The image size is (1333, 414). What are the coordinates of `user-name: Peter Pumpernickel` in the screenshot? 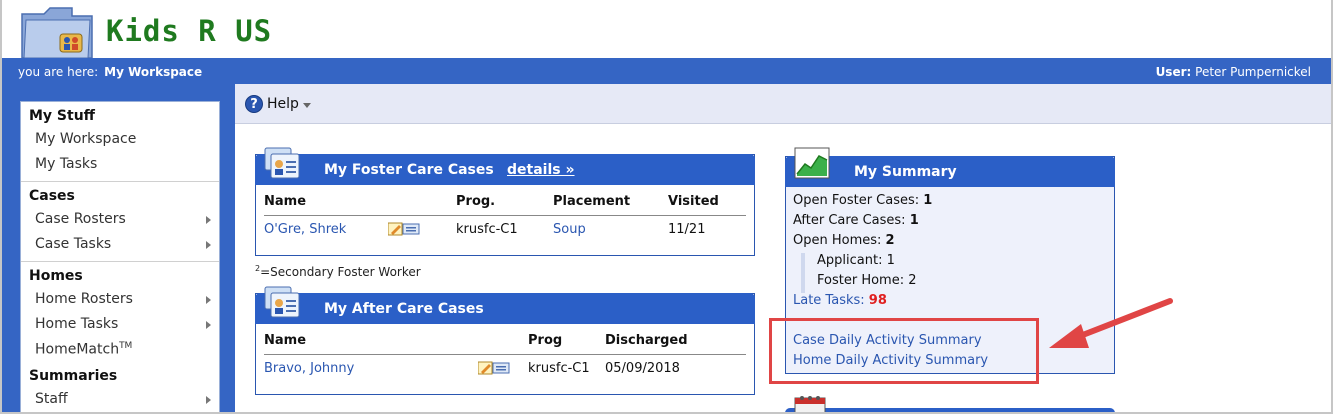 It's located at (1253, 72).